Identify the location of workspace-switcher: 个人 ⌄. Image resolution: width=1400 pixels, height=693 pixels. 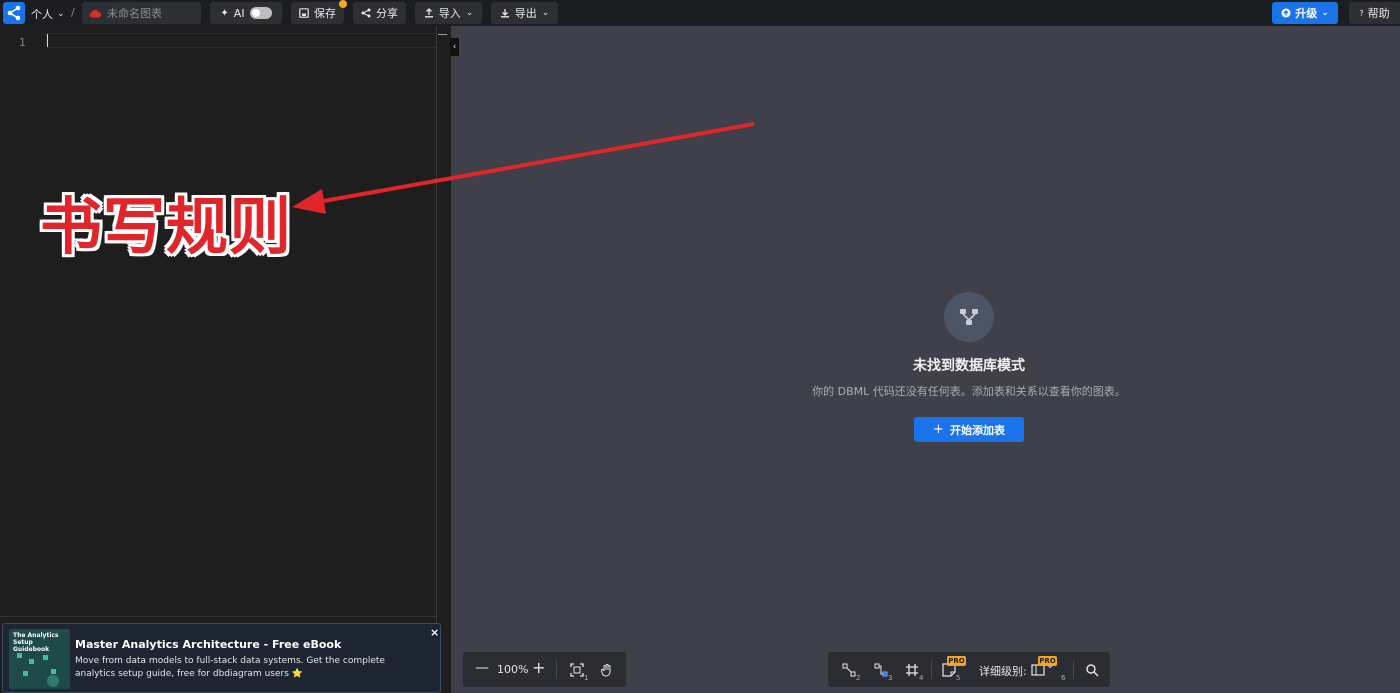
(48, 14).